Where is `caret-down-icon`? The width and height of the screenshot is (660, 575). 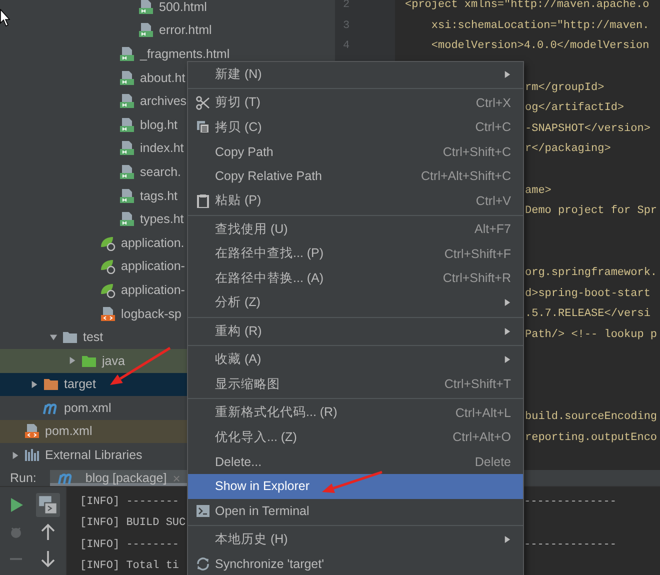
caret-down-icon is located at coordinates (53, 337).